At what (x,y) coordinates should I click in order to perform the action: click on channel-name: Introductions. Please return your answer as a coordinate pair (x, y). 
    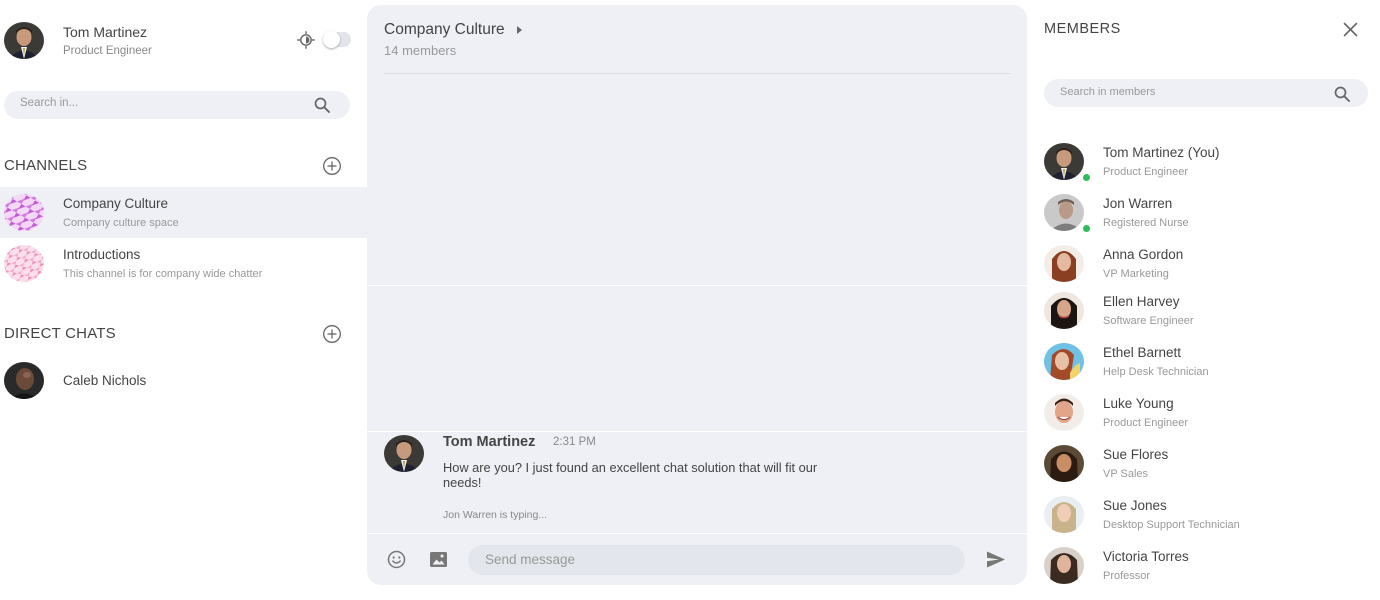
    Looking at the image, I should click on (102, 254).